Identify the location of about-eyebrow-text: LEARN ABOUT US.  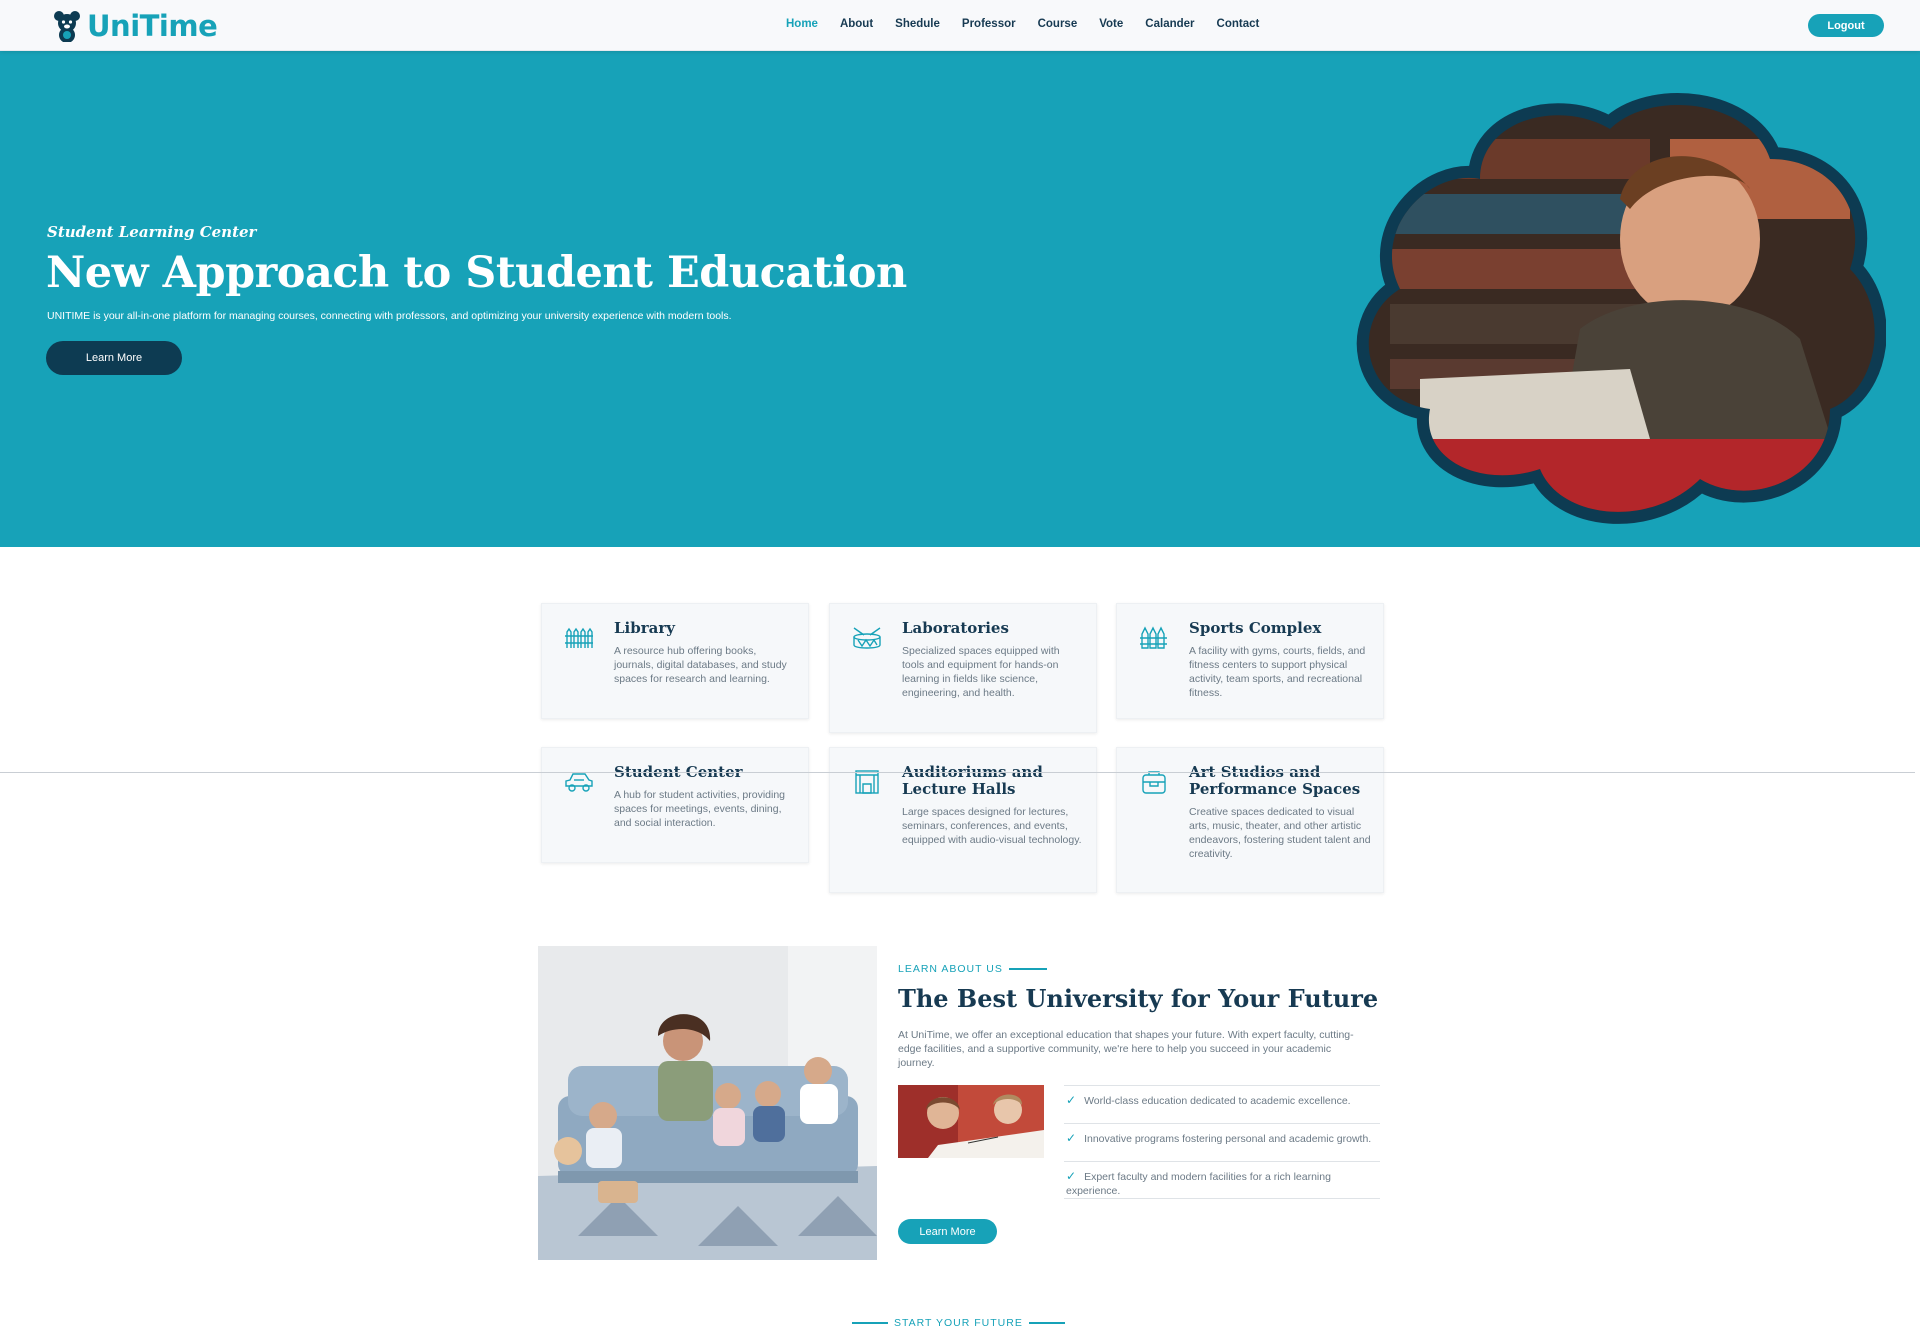
(950, 969).